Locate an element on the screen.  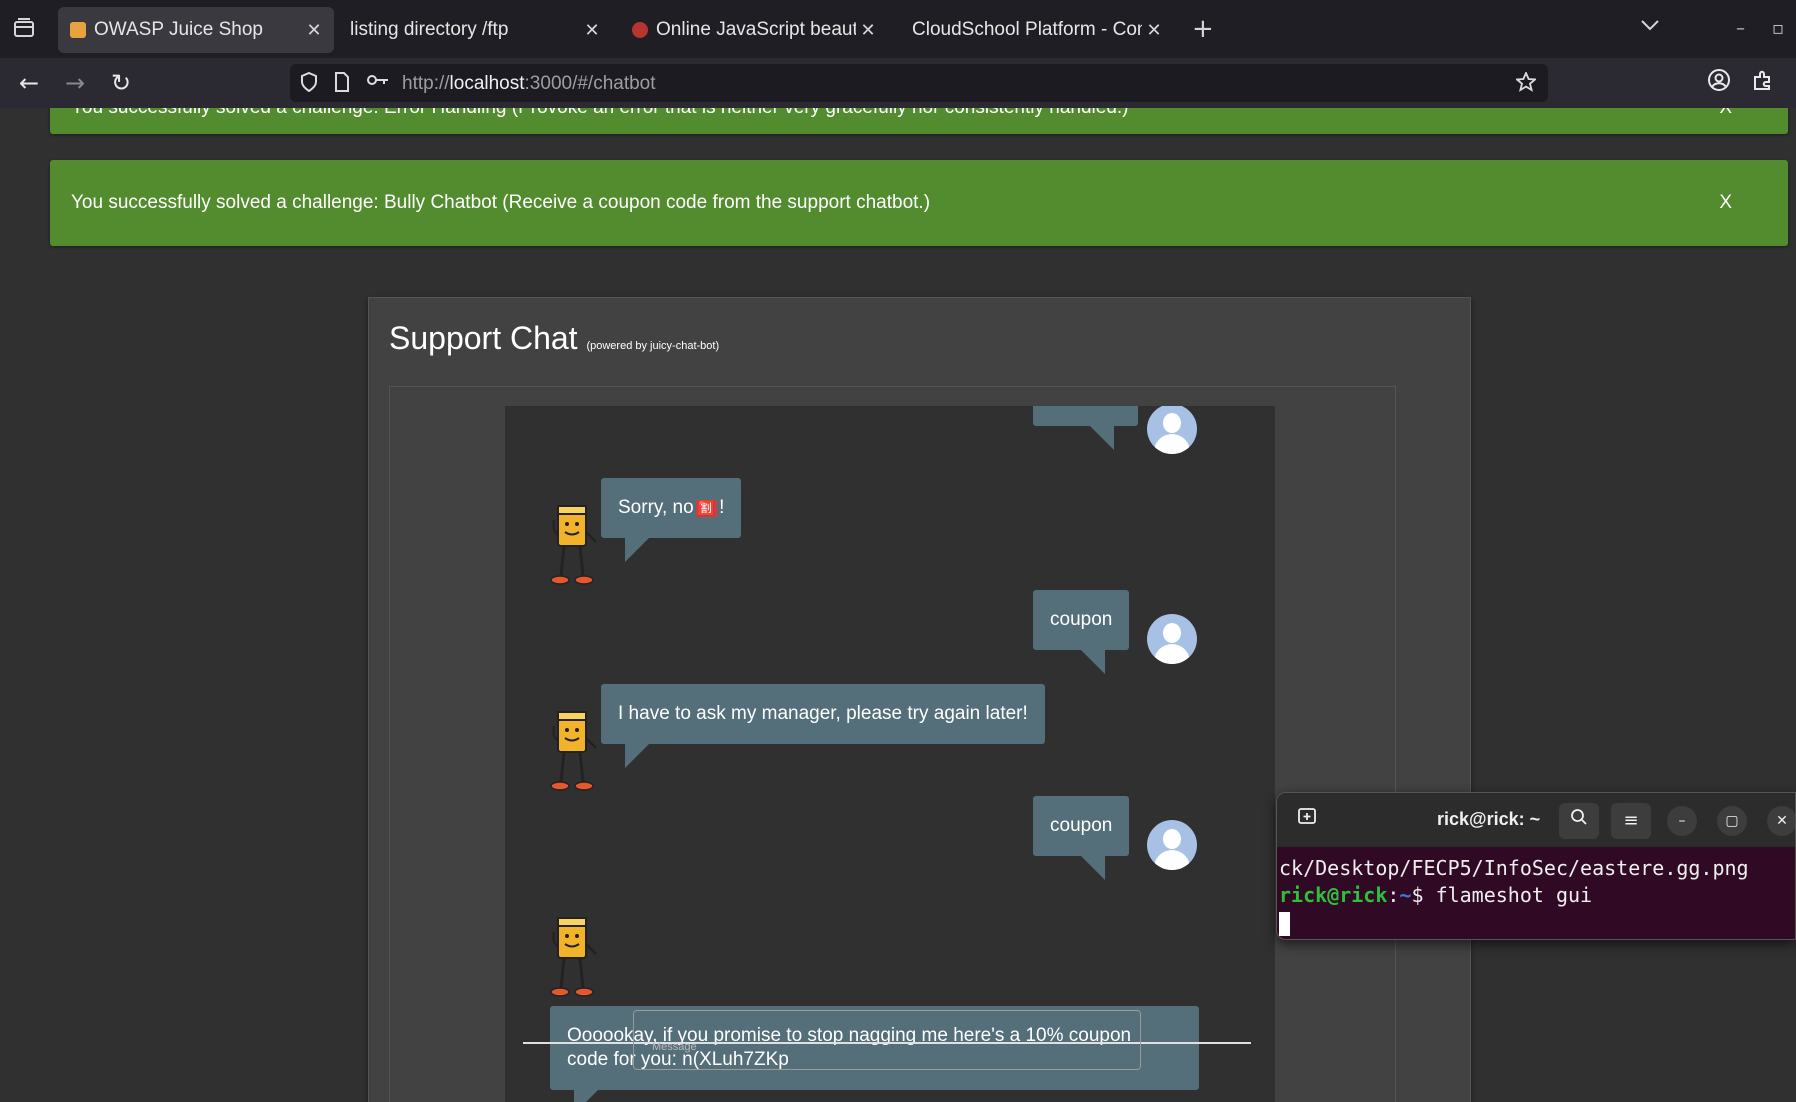
close-icon: ✕ is located at coordinates (1781, 821).